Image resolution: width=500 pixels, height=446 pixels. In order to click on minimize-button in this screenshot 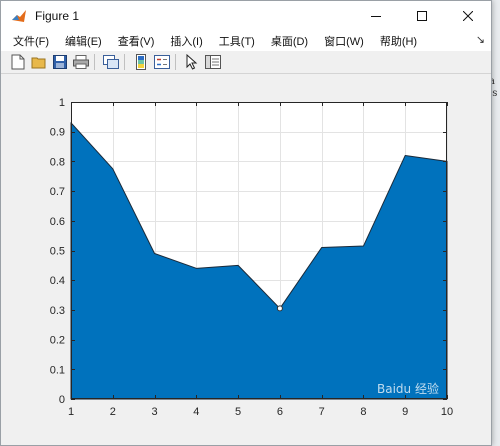, I will do `click(376, 16)`.